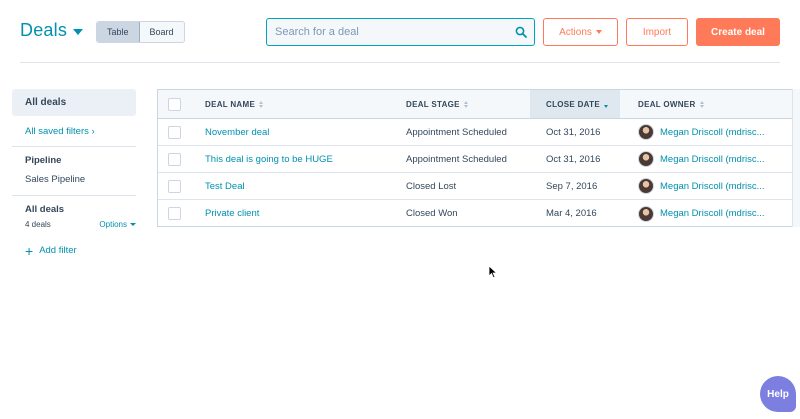 The width and height of the screenshot is (800, 419). I want to click on search-input, so click(387, 32).